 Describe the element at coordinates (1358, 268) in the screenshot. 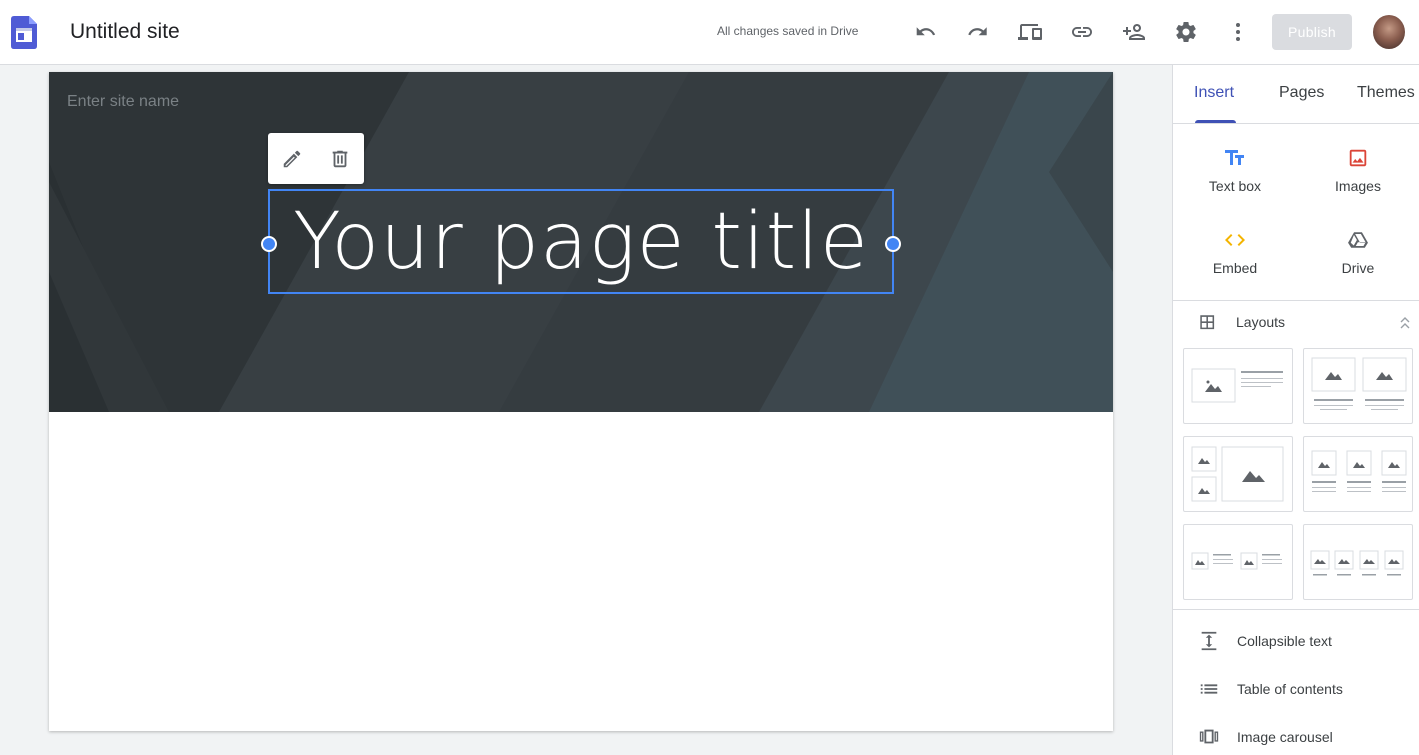

I see `insert-drive-label: Drive` at that location.